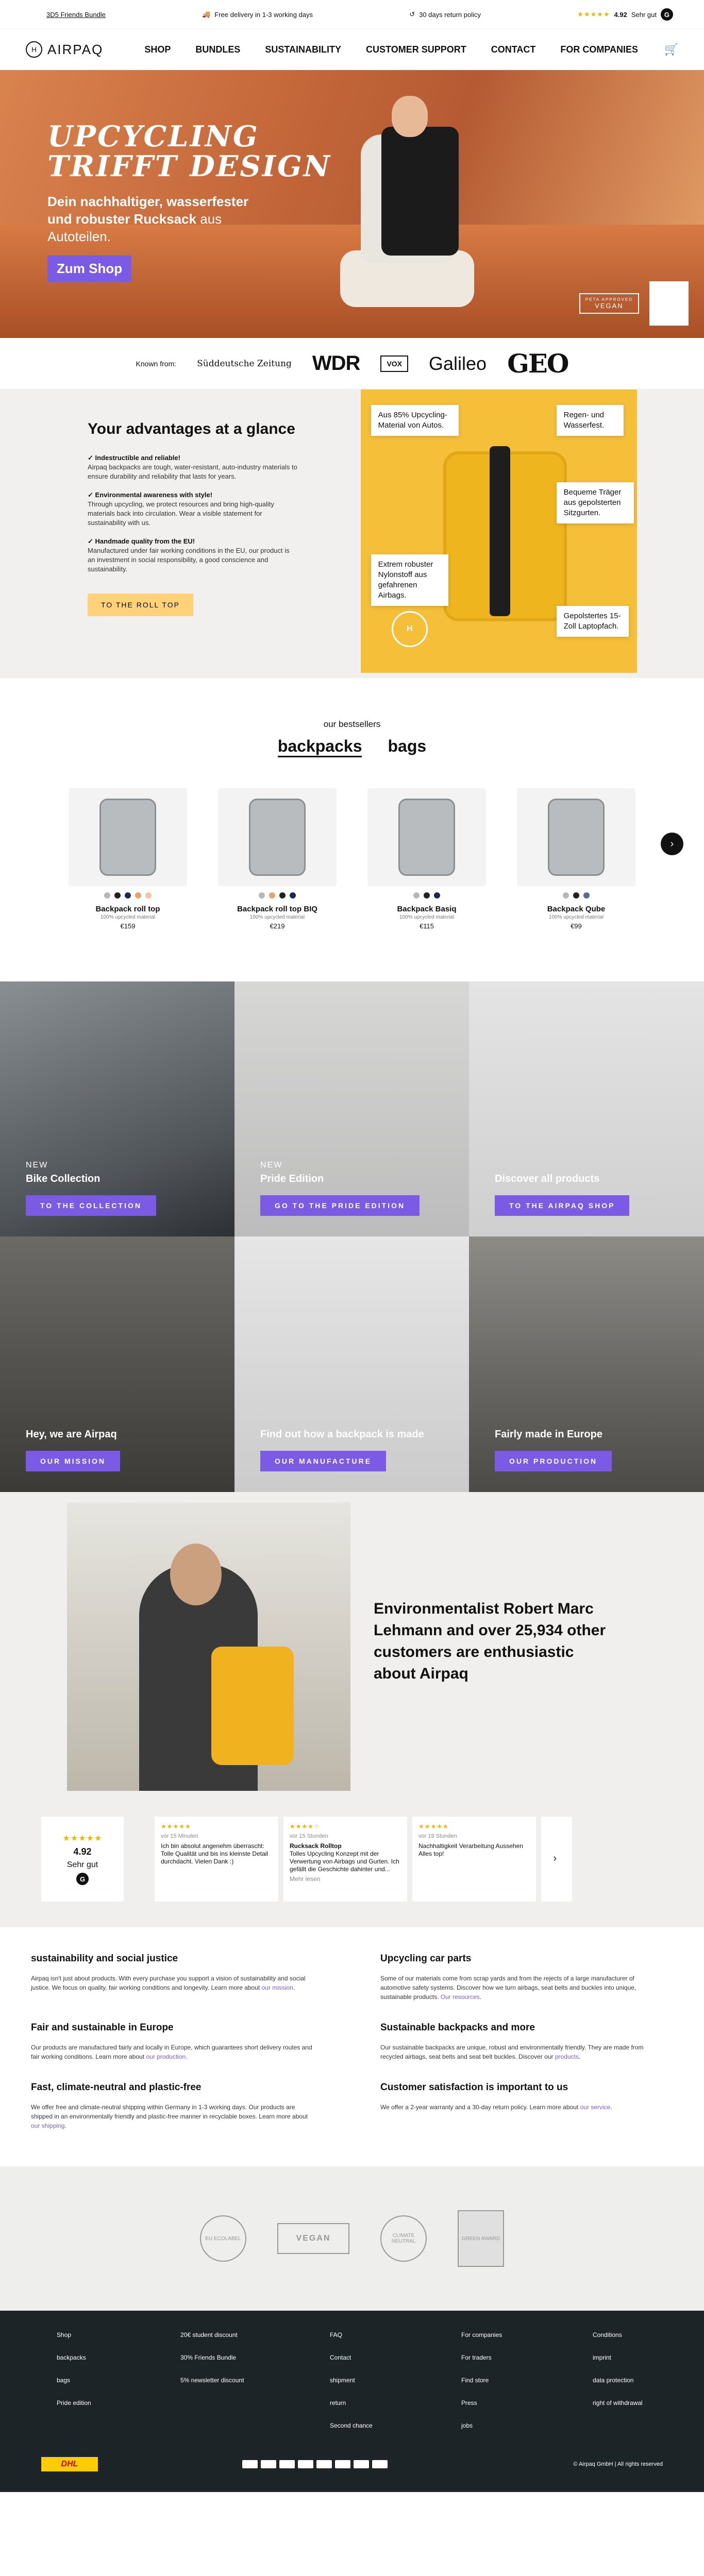 The width and height of the screenshot is (704, 2576). Describe the element at coordinates (567, 2056) in the screenshot. I see `info-link: products` at that location.